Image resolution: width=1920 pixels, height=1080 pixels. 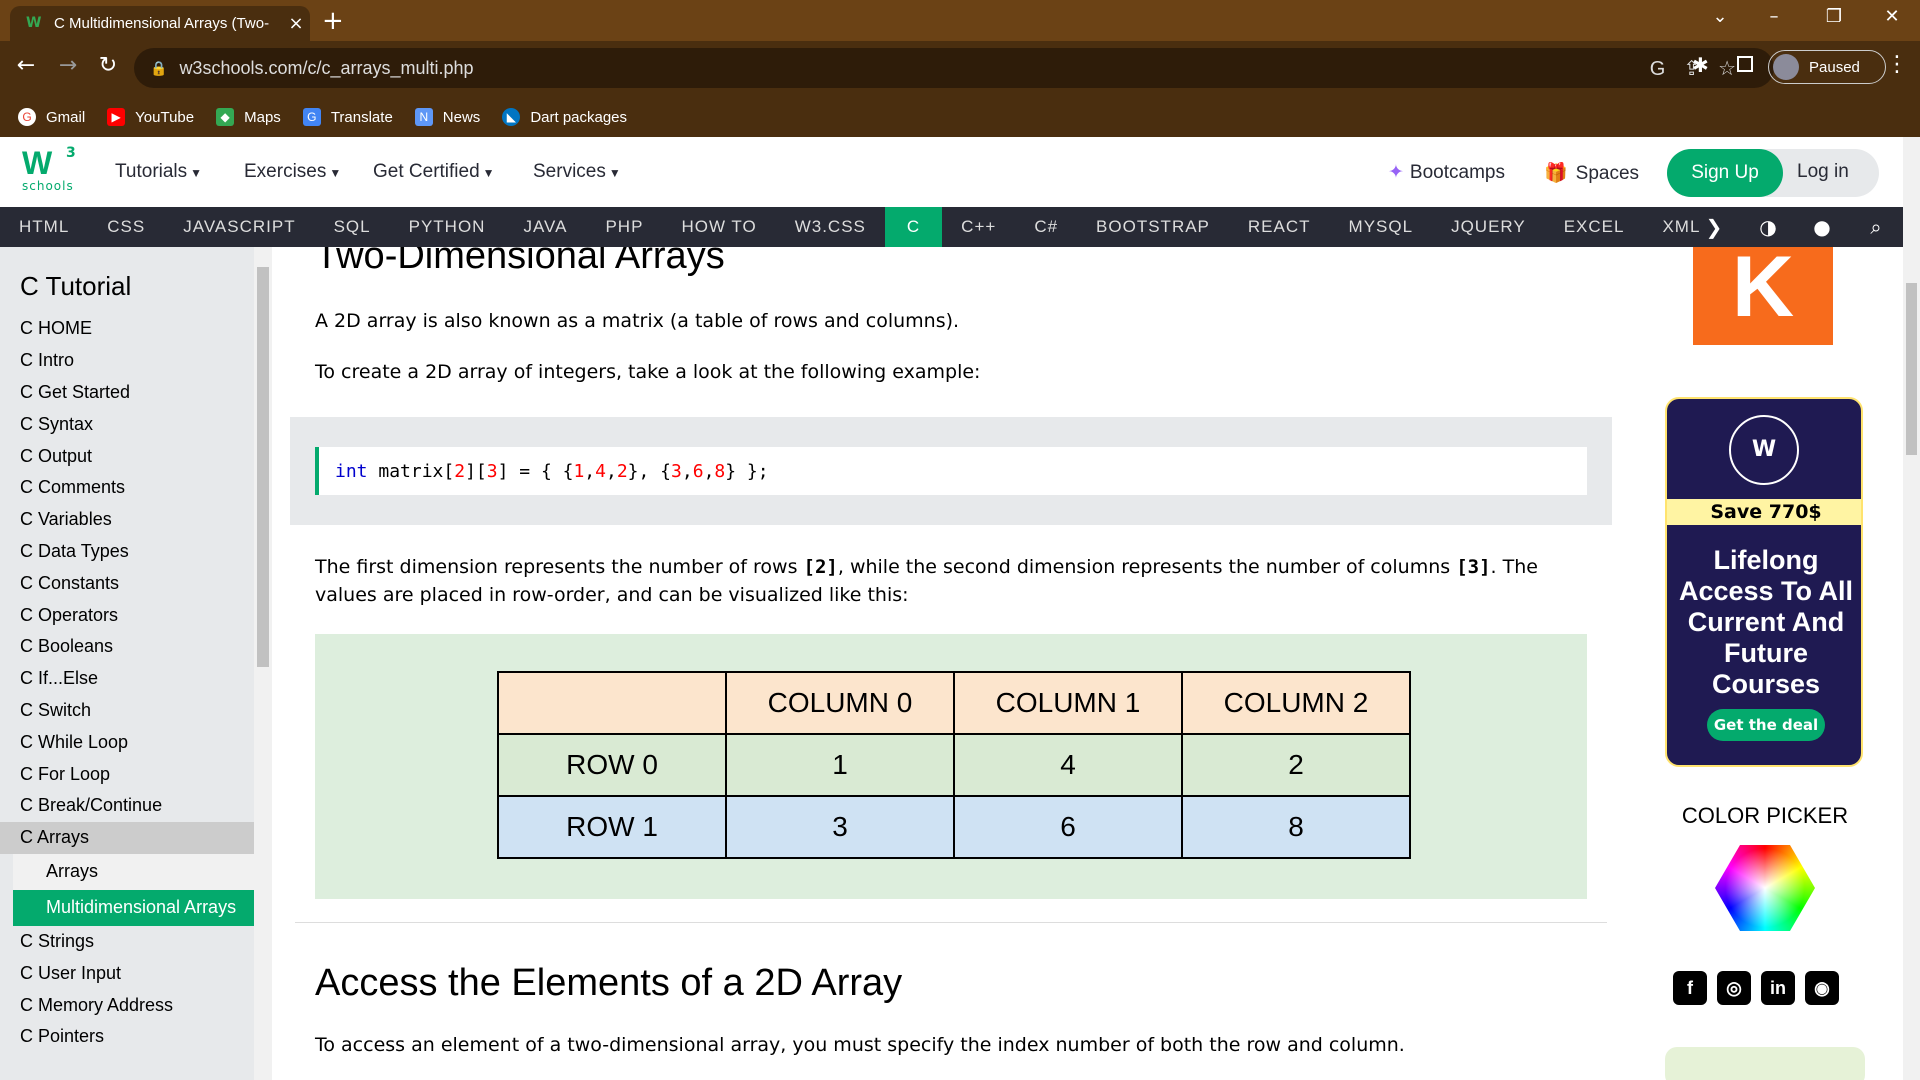 What do you see at coordinates (1381, 227) in the screenshot?
I see `topic-mysql: MYSQL` at bounding box center [1381, 227].